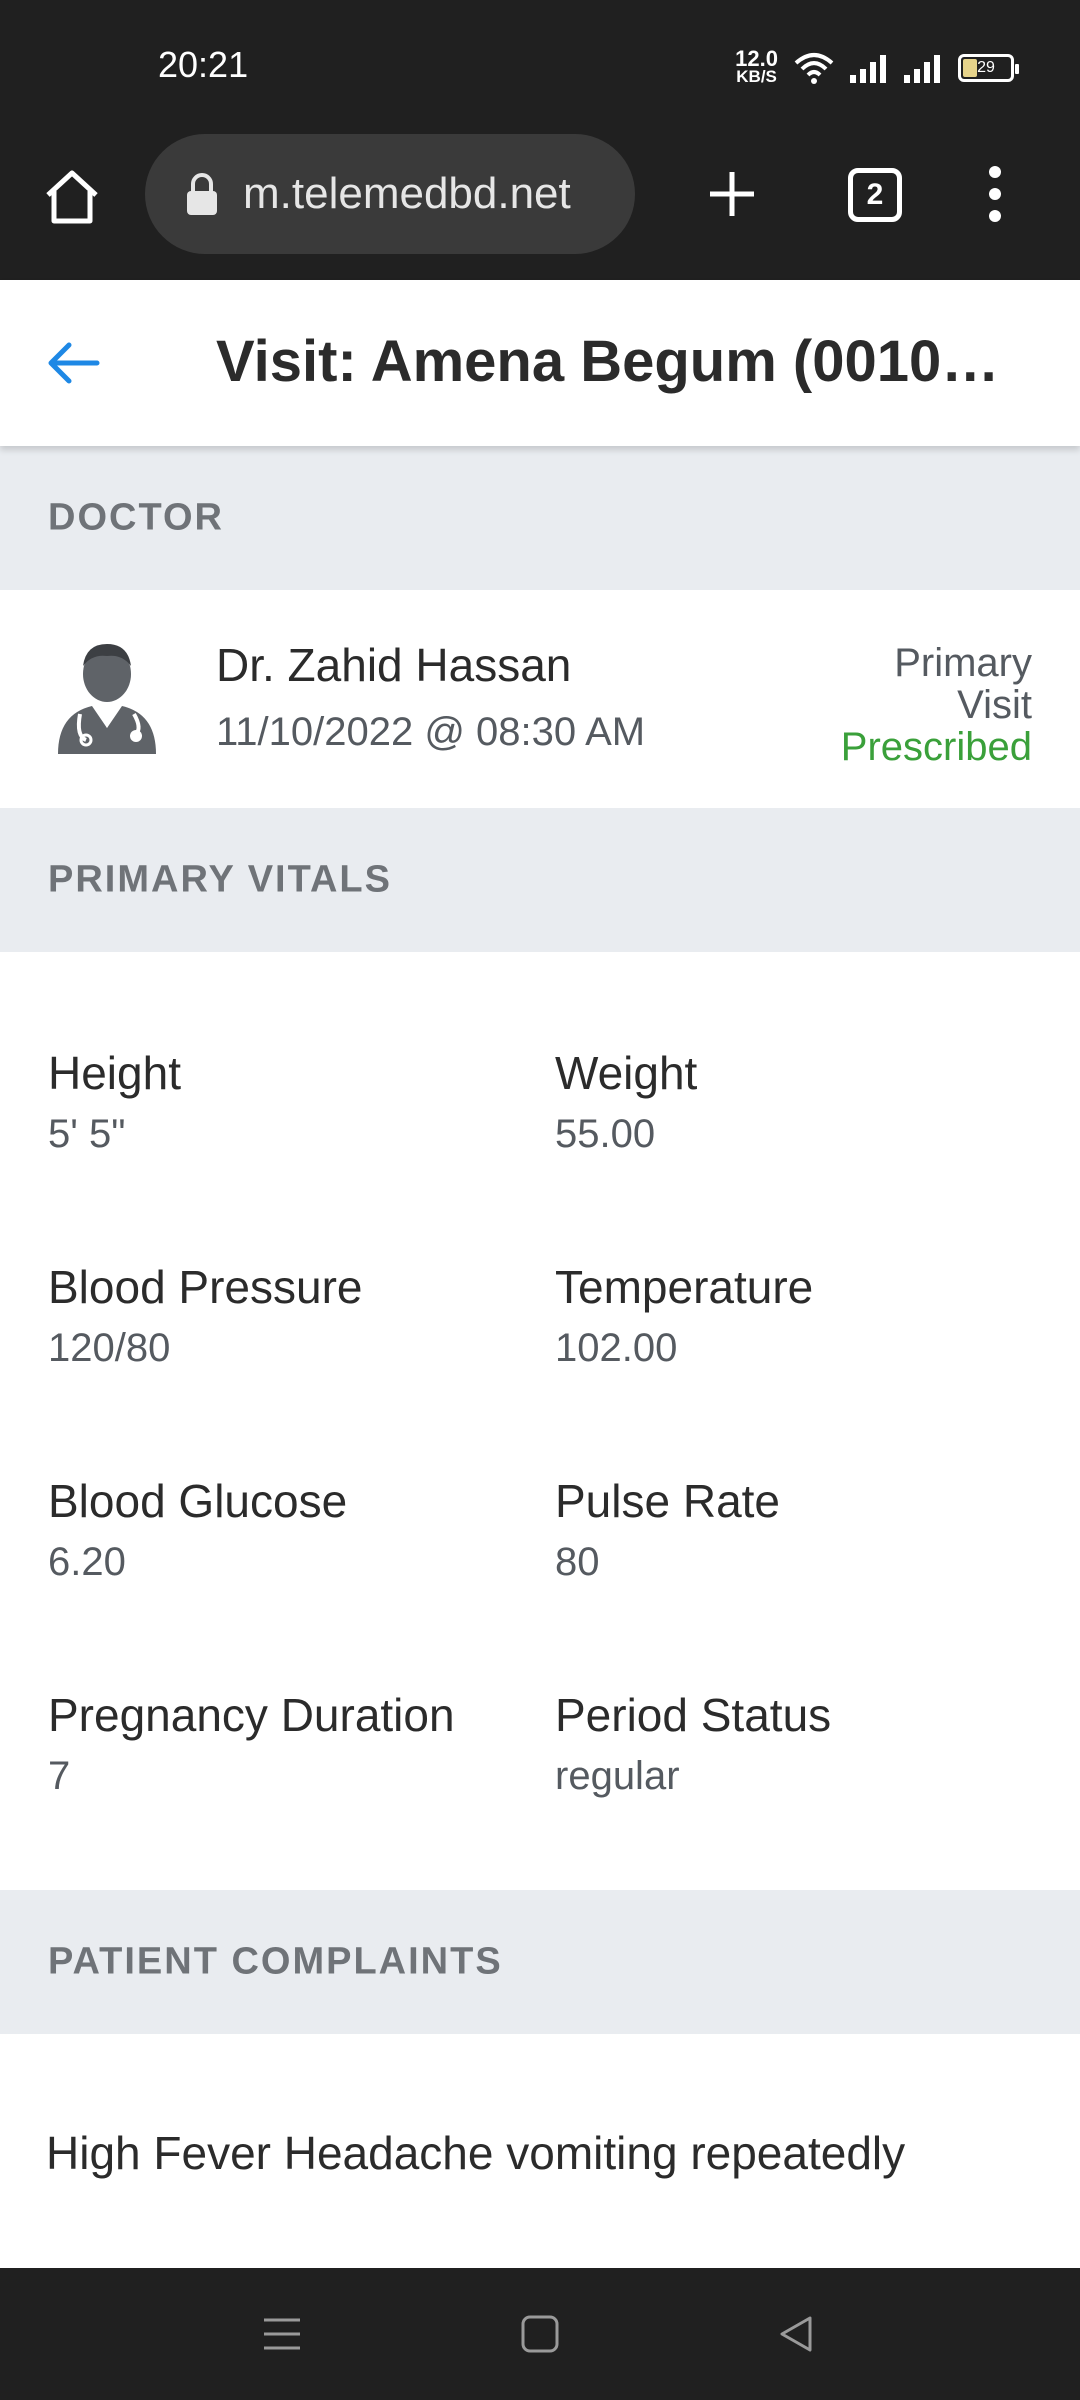 Image resolution: width=1080 pixels, height=2400 pixels. I want to click on browser-toolbar: m.telemedbd.net 2, so click(540, 207).